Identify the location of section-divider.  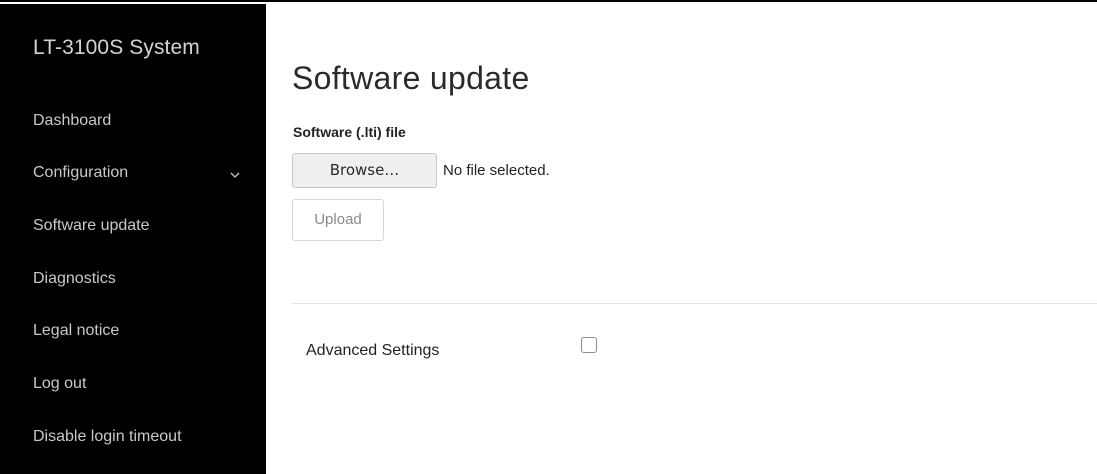
(694, 303).